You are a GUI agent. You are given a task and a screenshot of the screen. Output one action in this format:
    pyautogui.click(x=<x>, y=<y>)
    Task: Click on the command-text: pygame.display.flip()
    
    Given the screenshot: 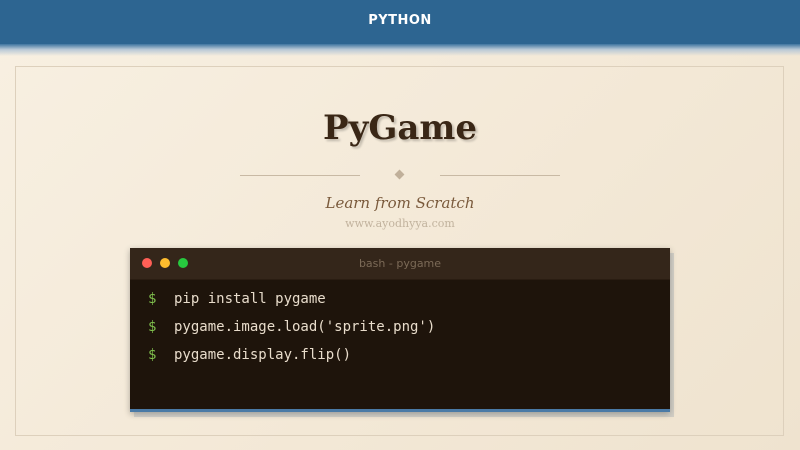 What is the action you would take?
    pyautogui.click(x=263, y=355)
    